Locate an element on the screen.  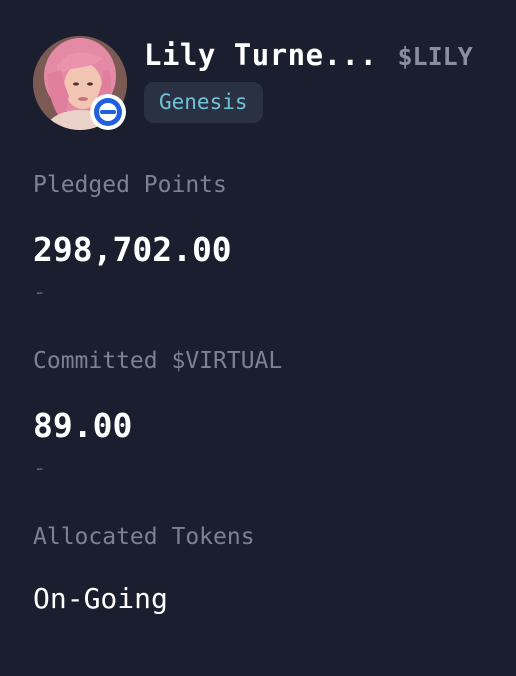
pledged-points-section: Pledged Points is located at coordinates (130, 185).